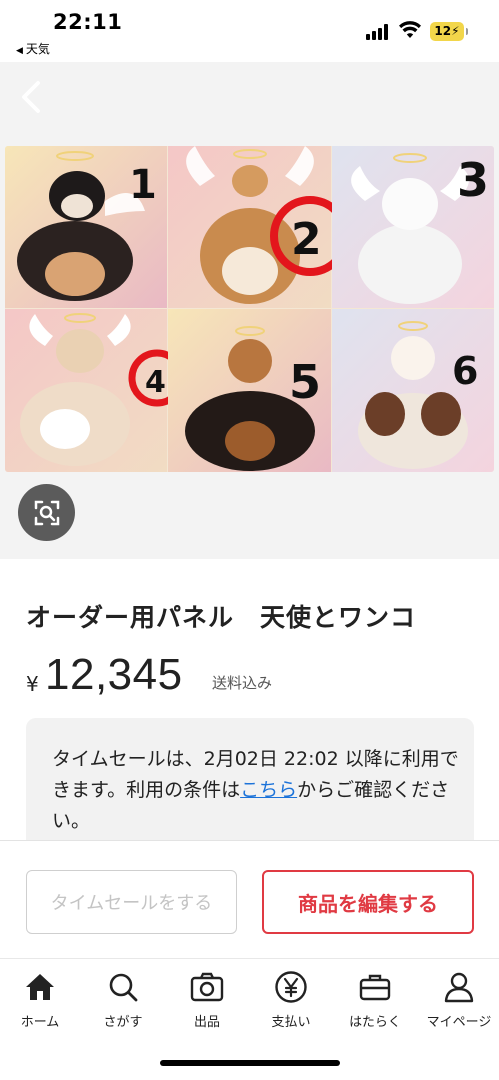  What do you see at coordinates (379, 32) in the screenshot?
I see `cellular-signal-icon` at bounding box center [379, 32].